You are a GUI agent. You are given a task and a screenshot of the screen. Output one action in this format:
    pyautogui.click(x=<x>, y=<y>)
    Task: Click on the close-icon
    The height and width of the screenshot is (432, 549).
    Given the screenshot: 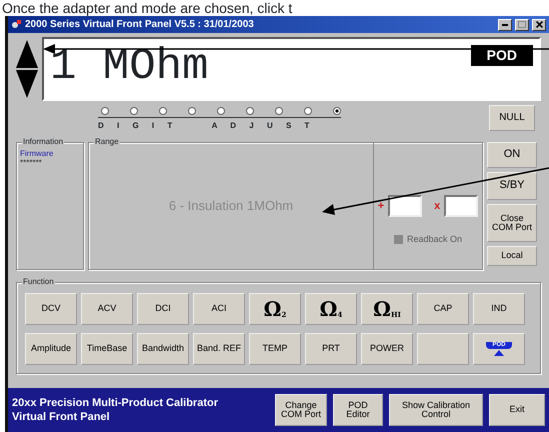 What is the action you would take?
    pyautogui.click(x=539, y=24)
    